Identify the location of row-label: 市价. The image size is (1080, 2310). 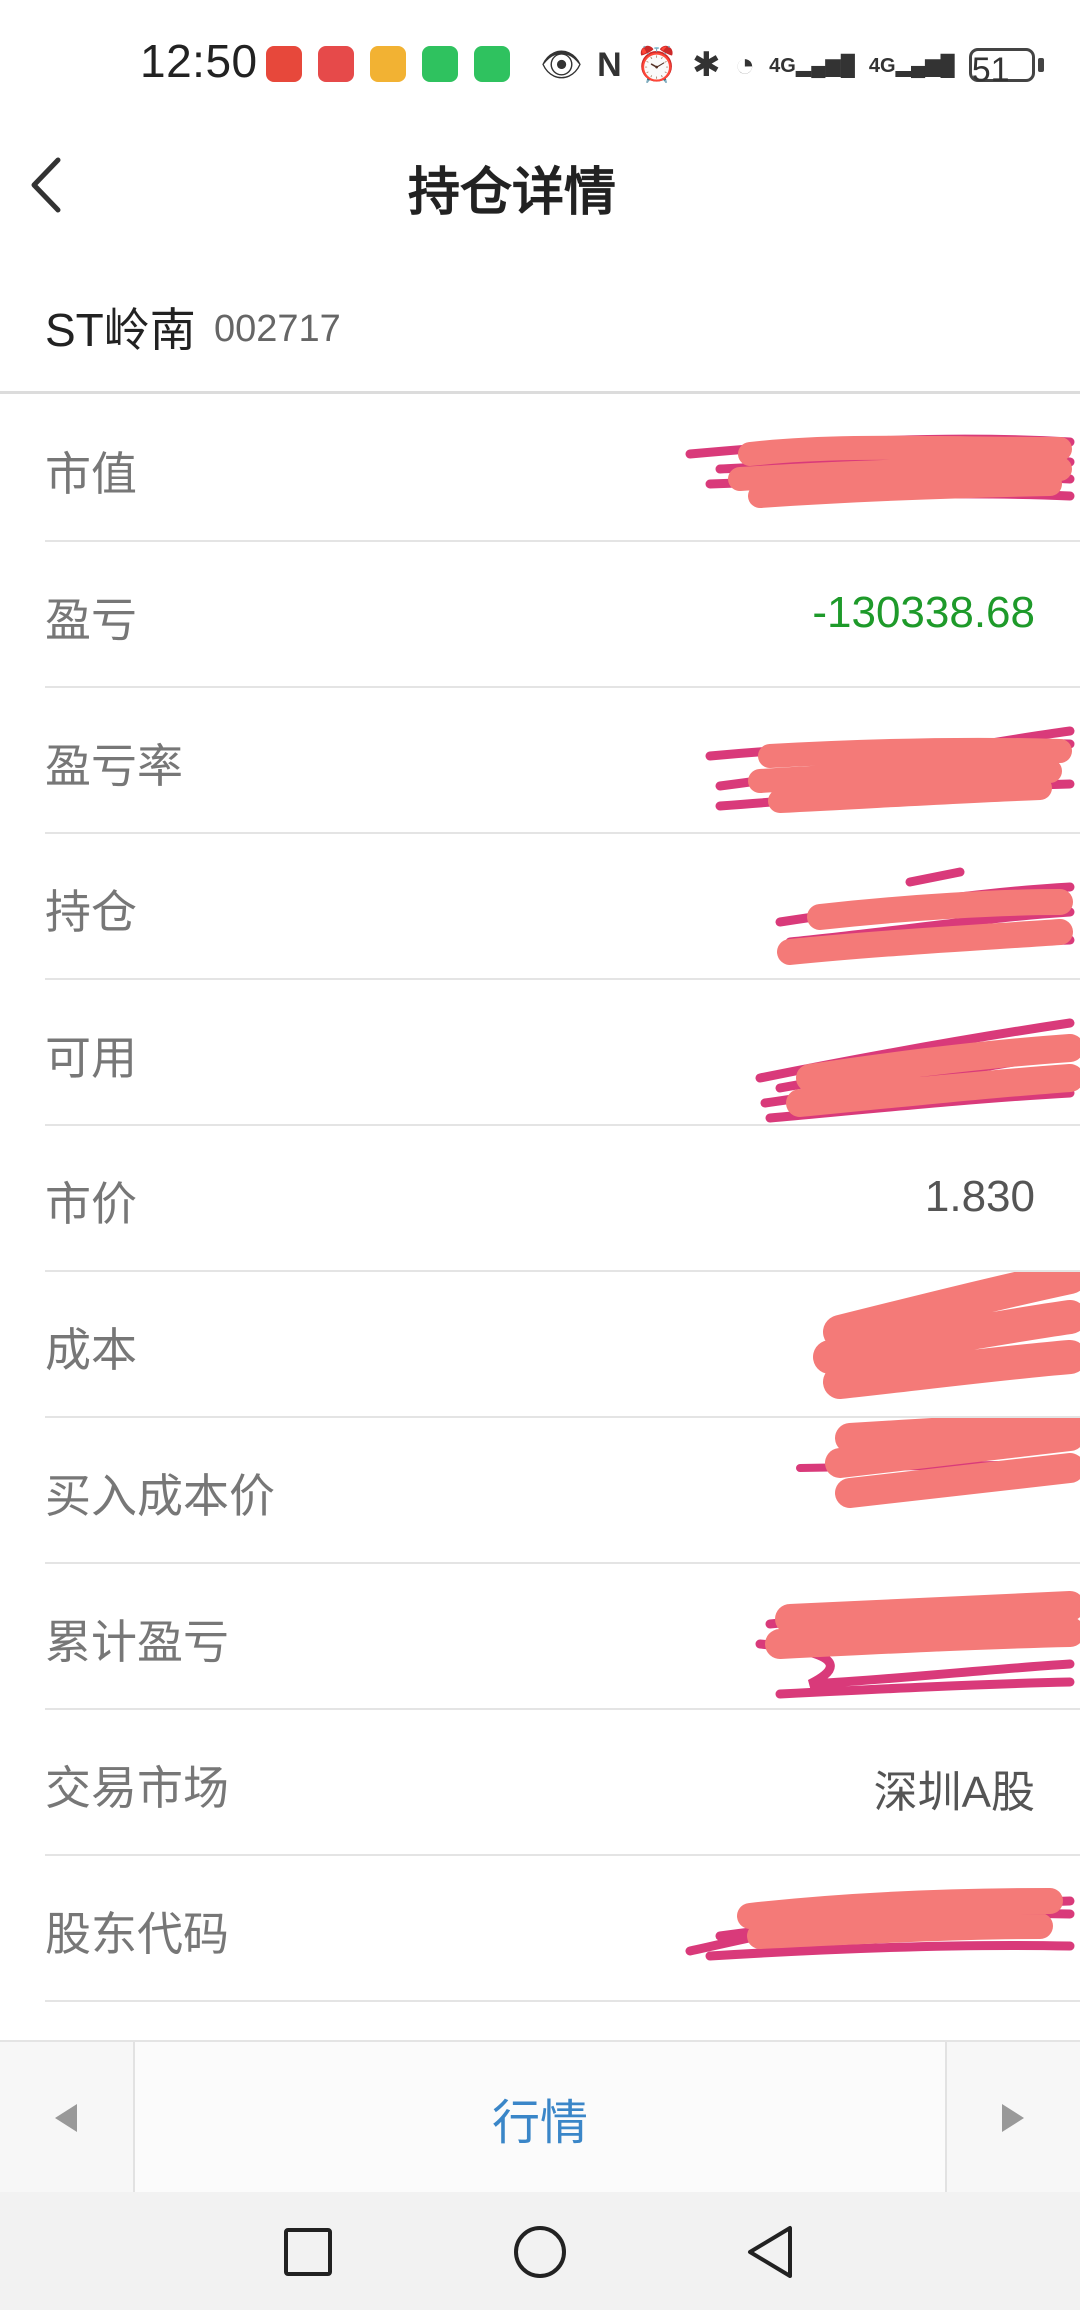
(91, 1204).